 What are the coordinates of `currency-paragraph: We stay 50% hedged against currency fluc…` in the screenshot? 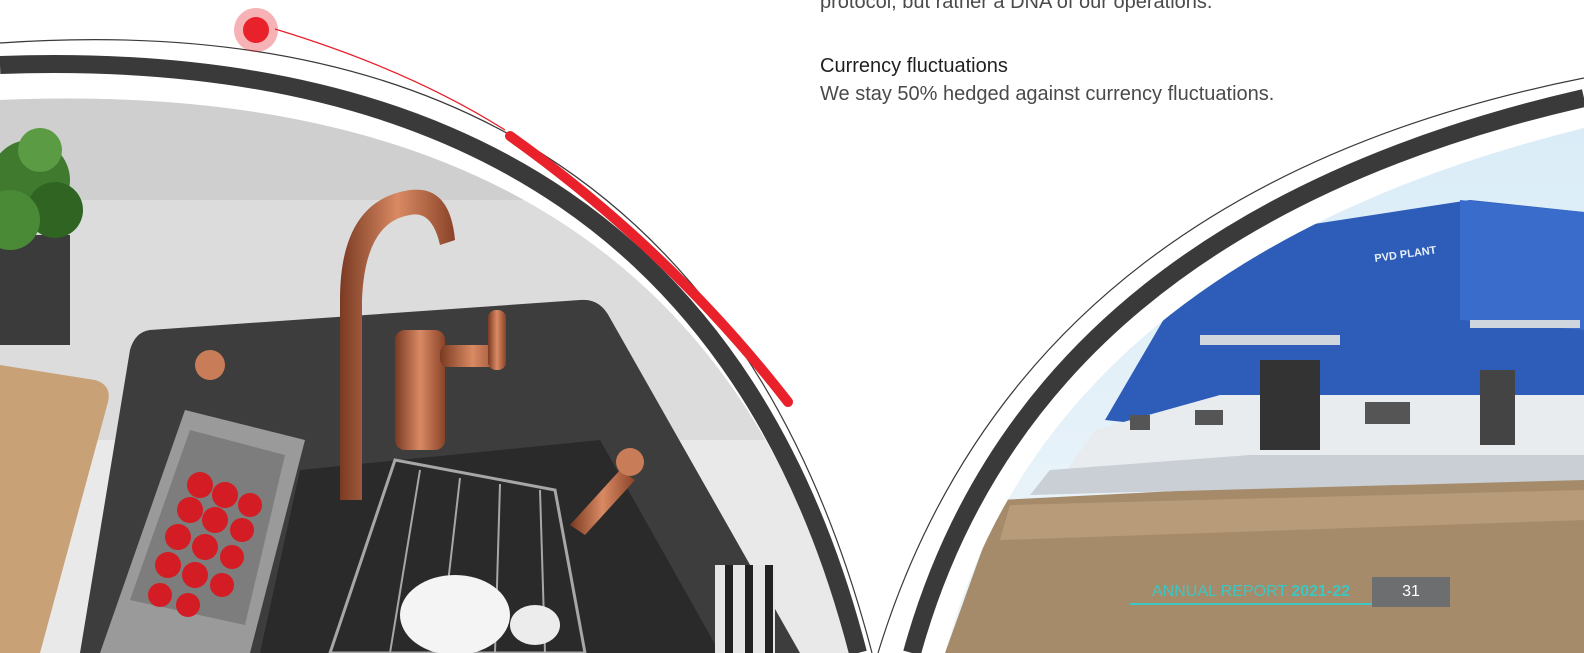 It's located at (1047, 94).